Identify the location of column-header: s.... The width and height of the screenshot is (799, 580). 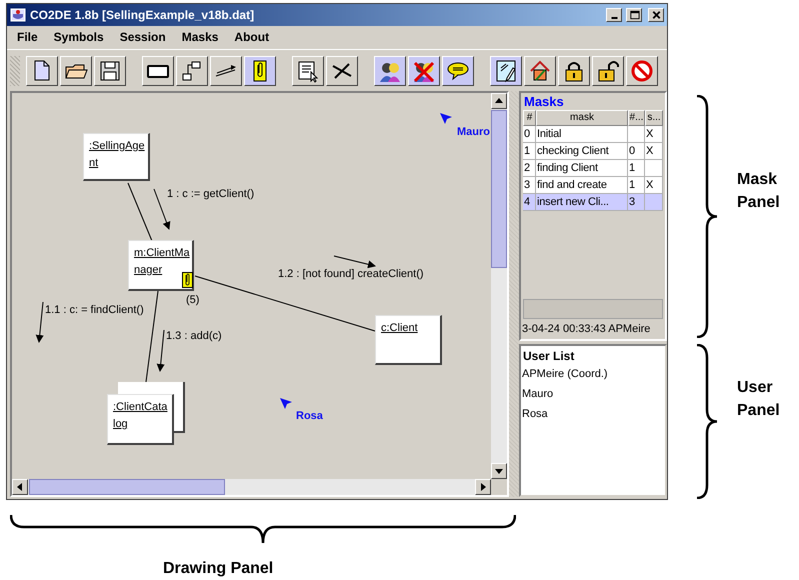
(654, 118).